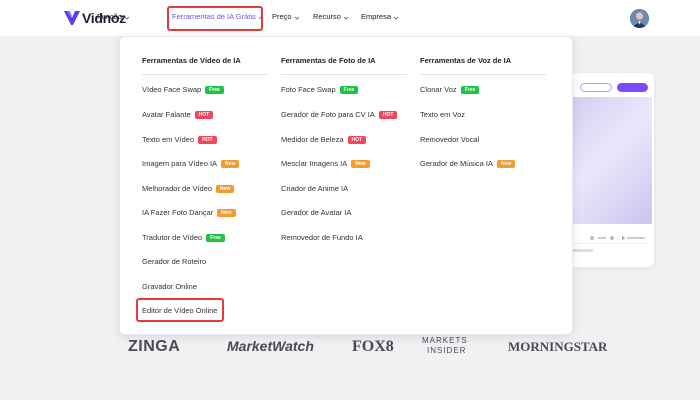  I want to click on hero-subtitle-area, so click(607, 252).